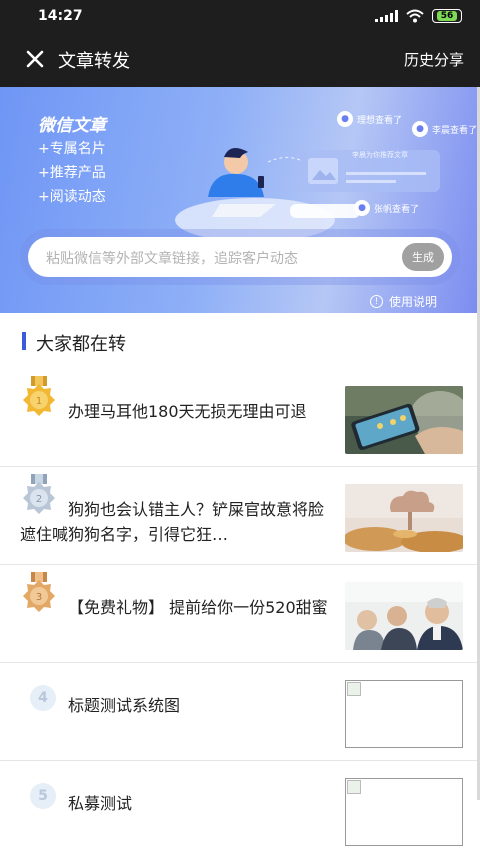 Image resolution: width=480 pixels, height=859 pixels. Describe the element at coordinates (72, 126) in the screenshot. I see `banner-heading: 微信文章` at that location.